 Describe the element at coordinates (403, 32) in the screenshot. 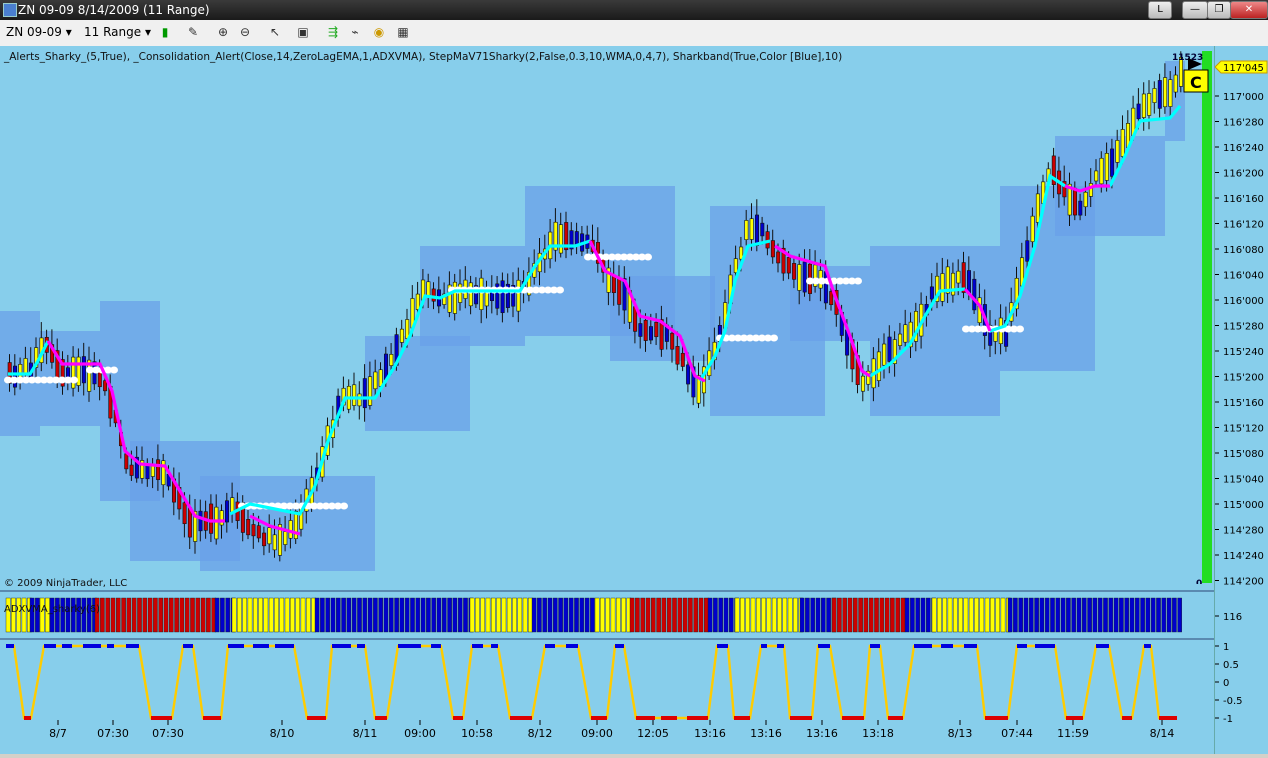

I see `grid-icon: ▦` at that location.